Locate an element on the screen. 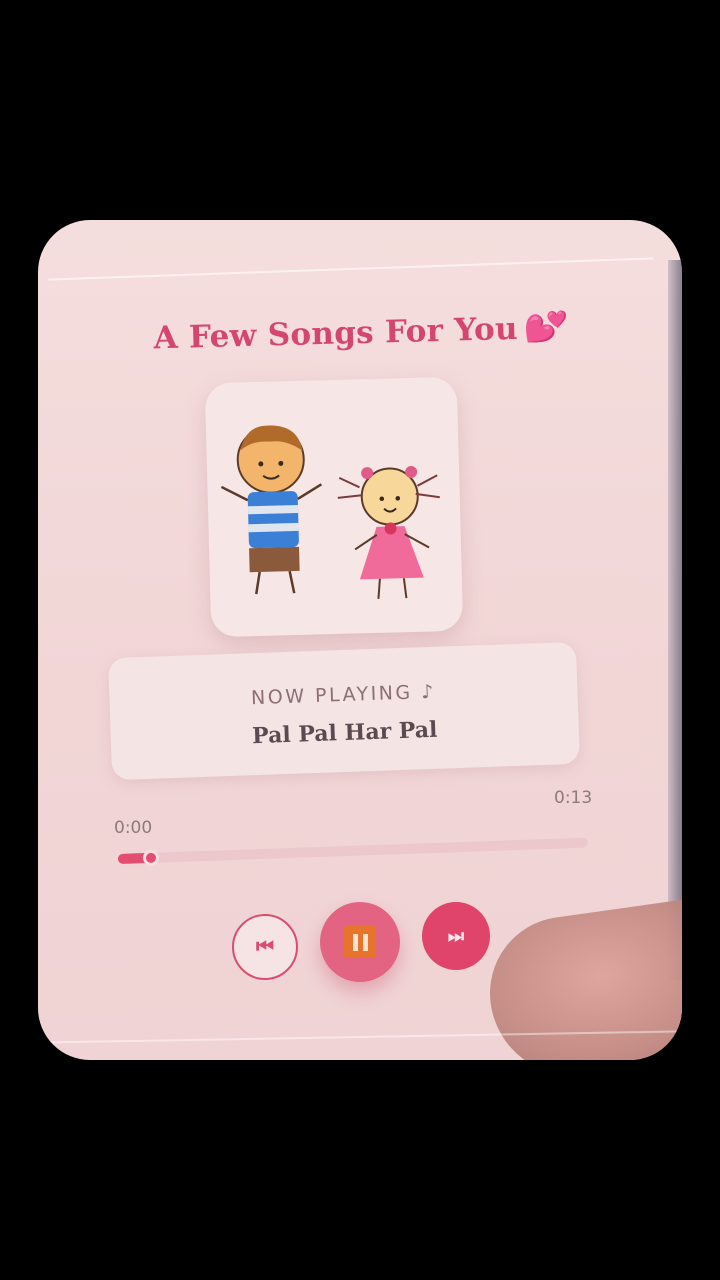  skip-next-icon: ⏭ is located at coordinates (456, 935).